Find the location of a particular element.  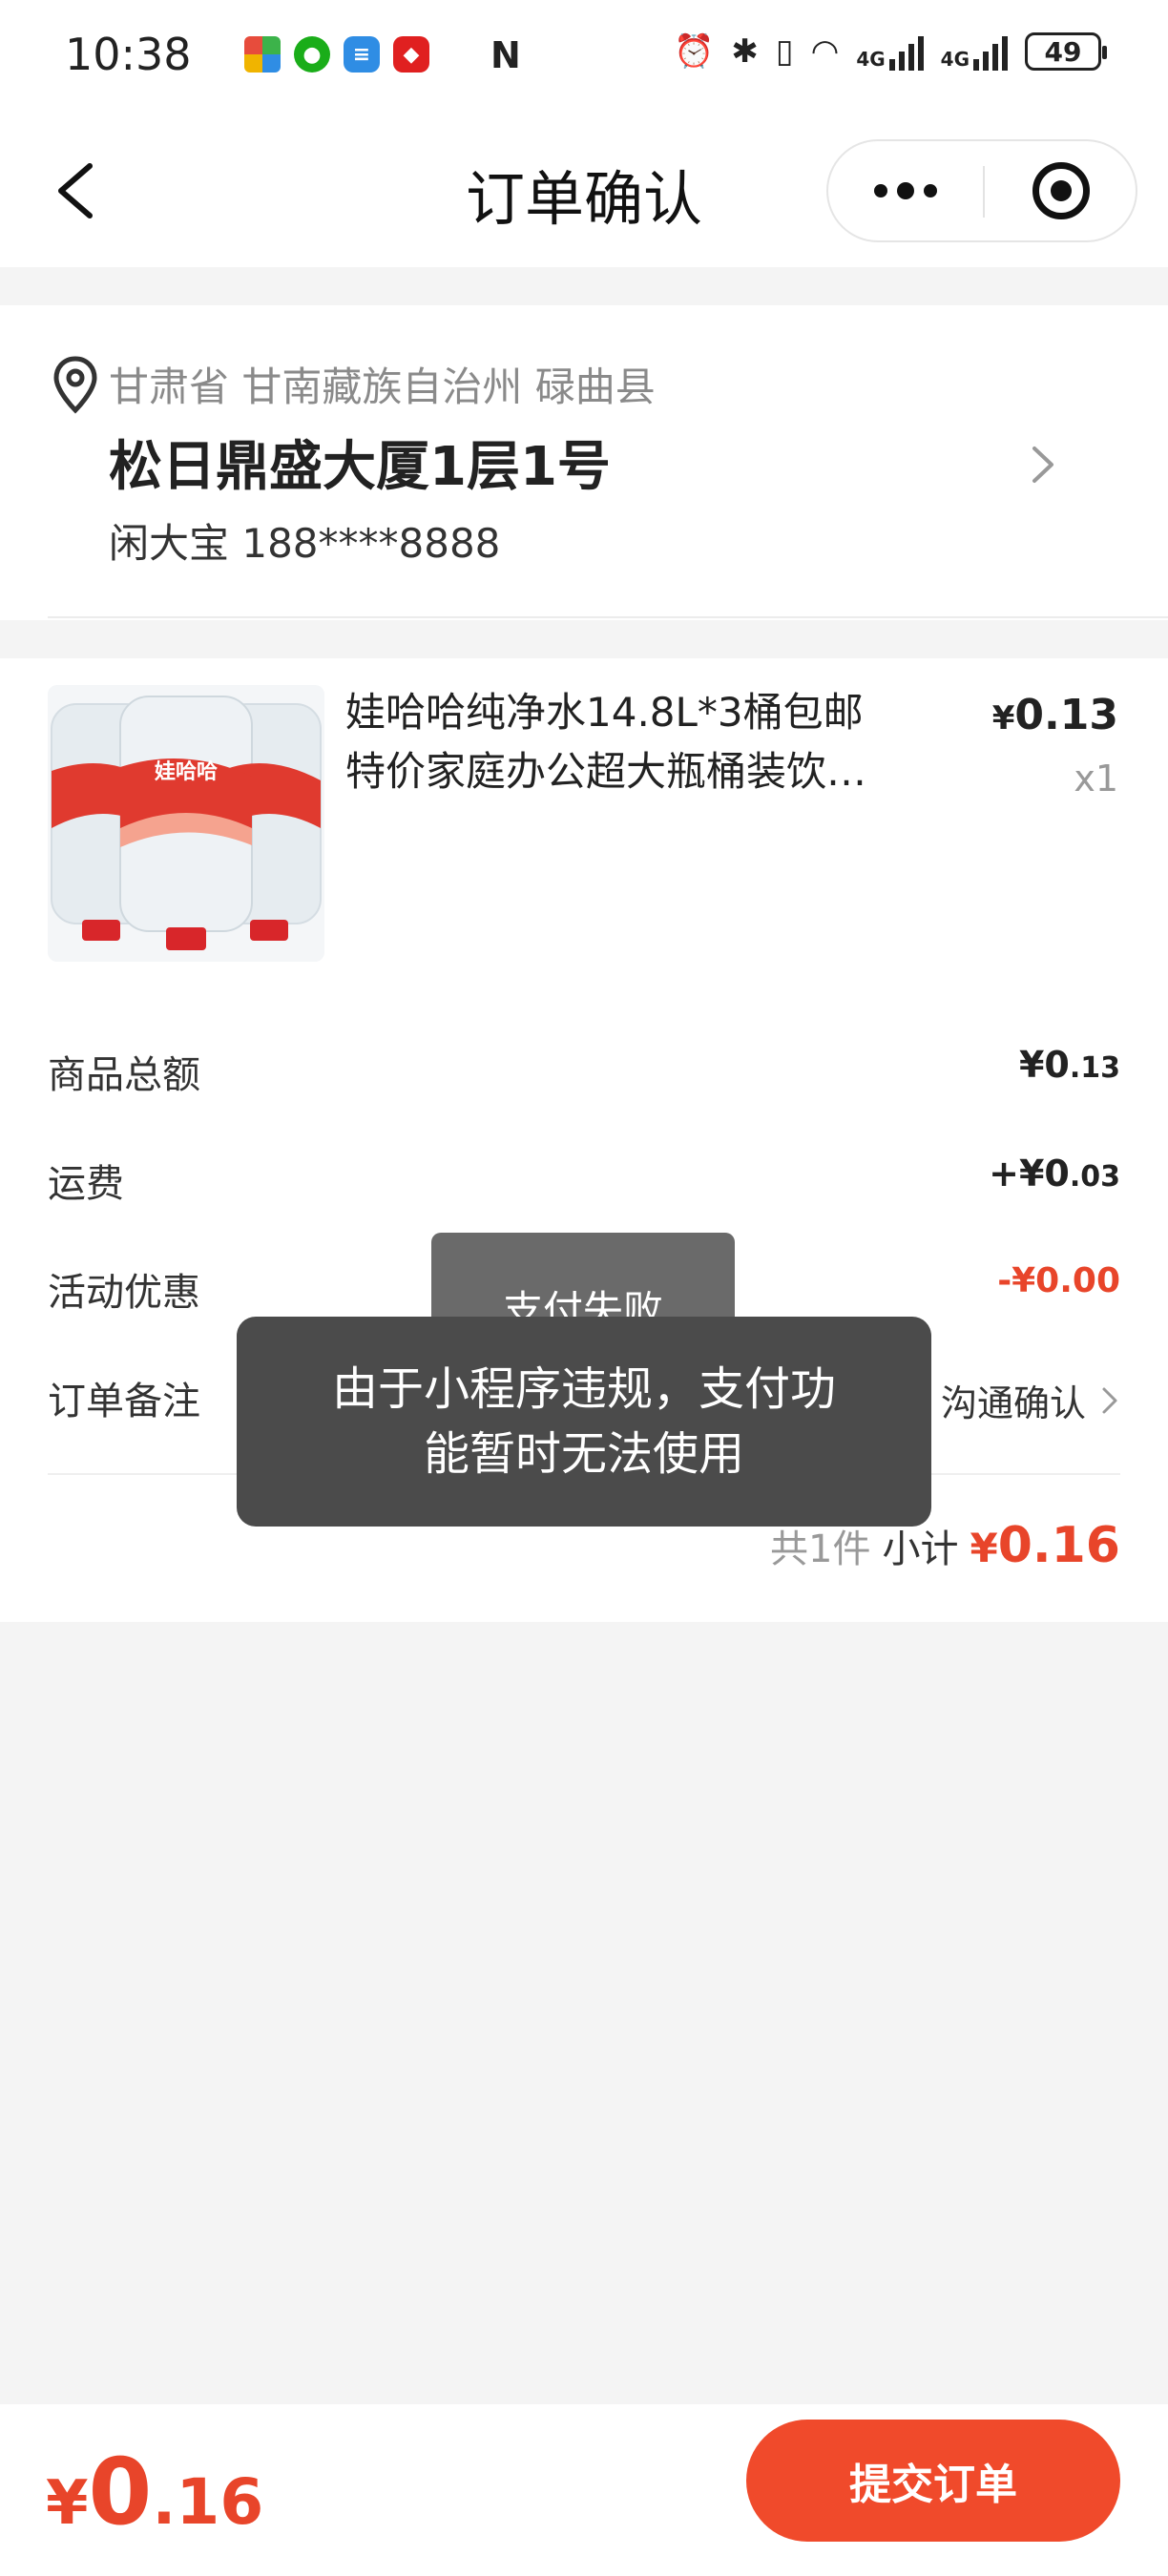

signal-icon: 4G is located at coordinates (890, 51).